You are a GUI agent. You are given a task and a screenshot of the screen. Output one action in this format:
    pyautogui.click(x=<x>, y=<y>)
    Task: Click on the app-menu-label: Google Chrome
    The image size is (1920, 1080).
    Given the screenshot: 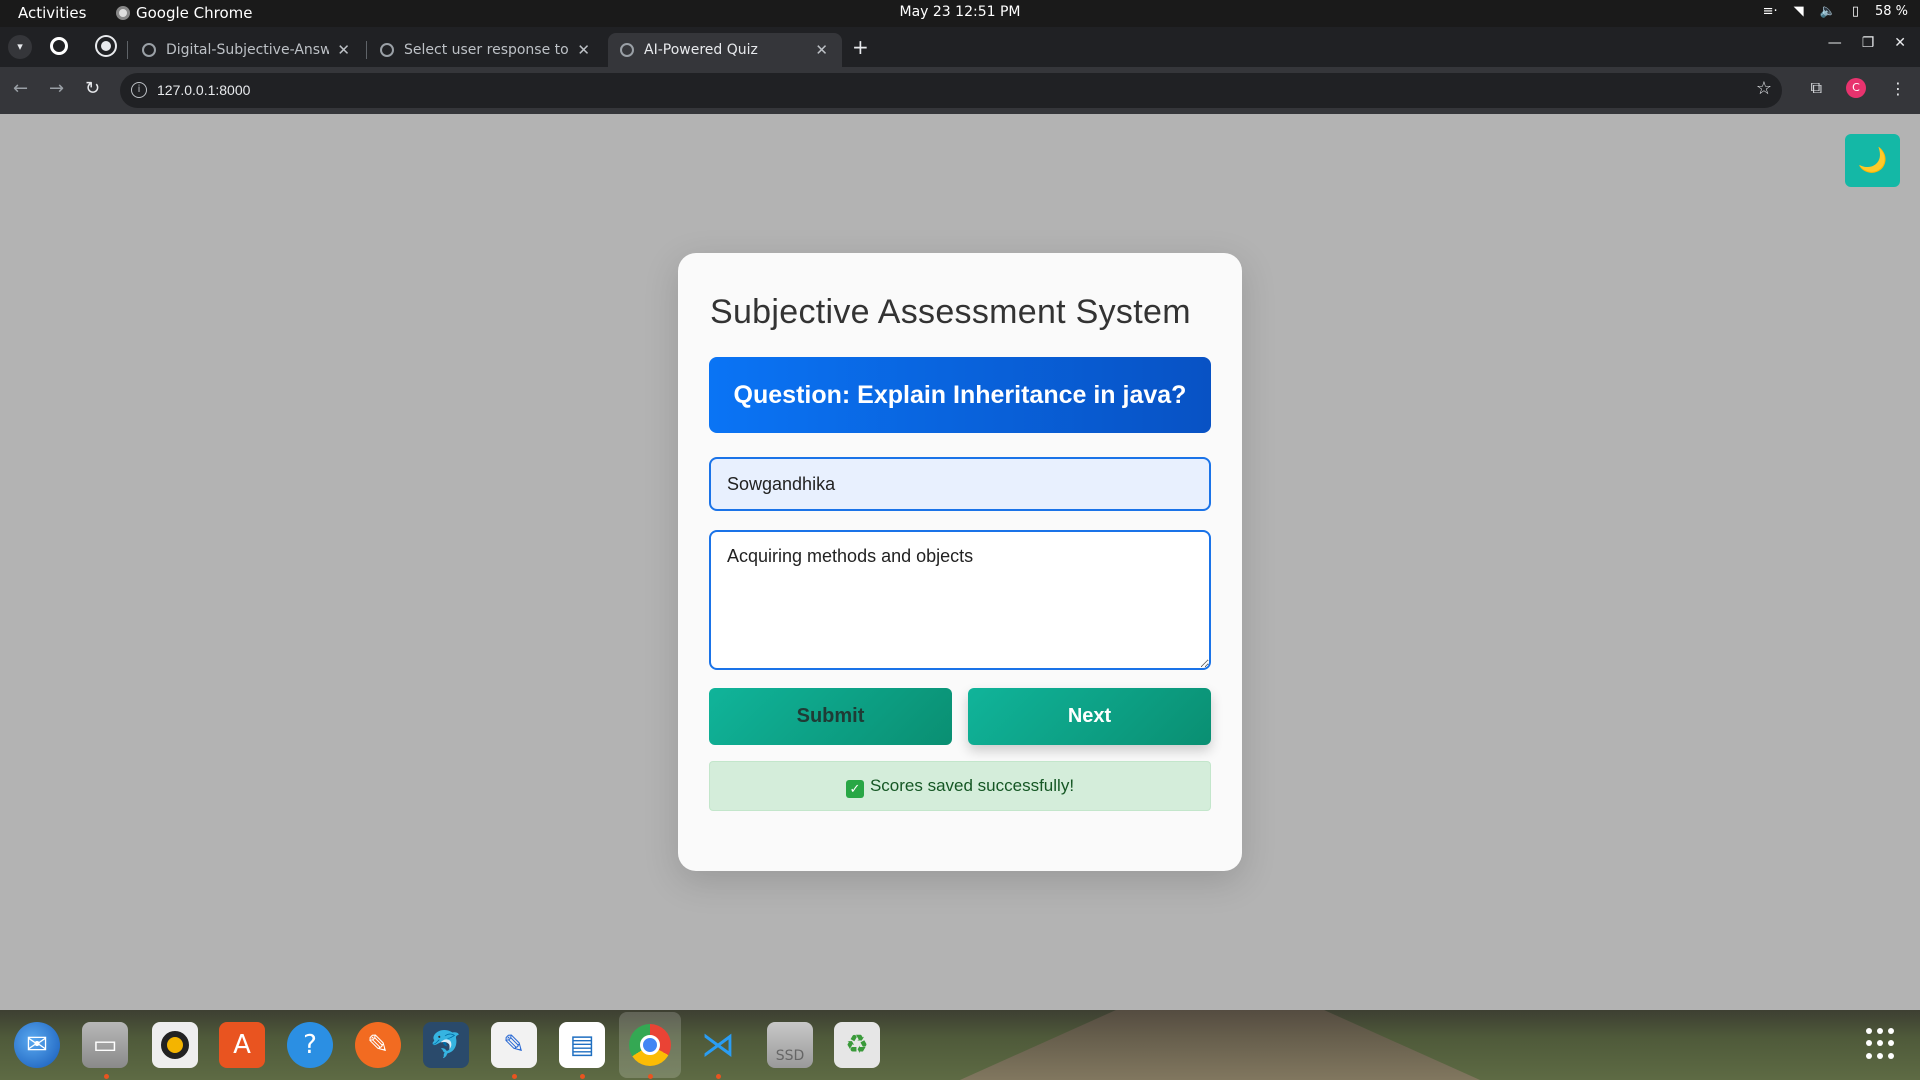 What is the action you would take?
    pyautogui.click(x=194, y=13)
    